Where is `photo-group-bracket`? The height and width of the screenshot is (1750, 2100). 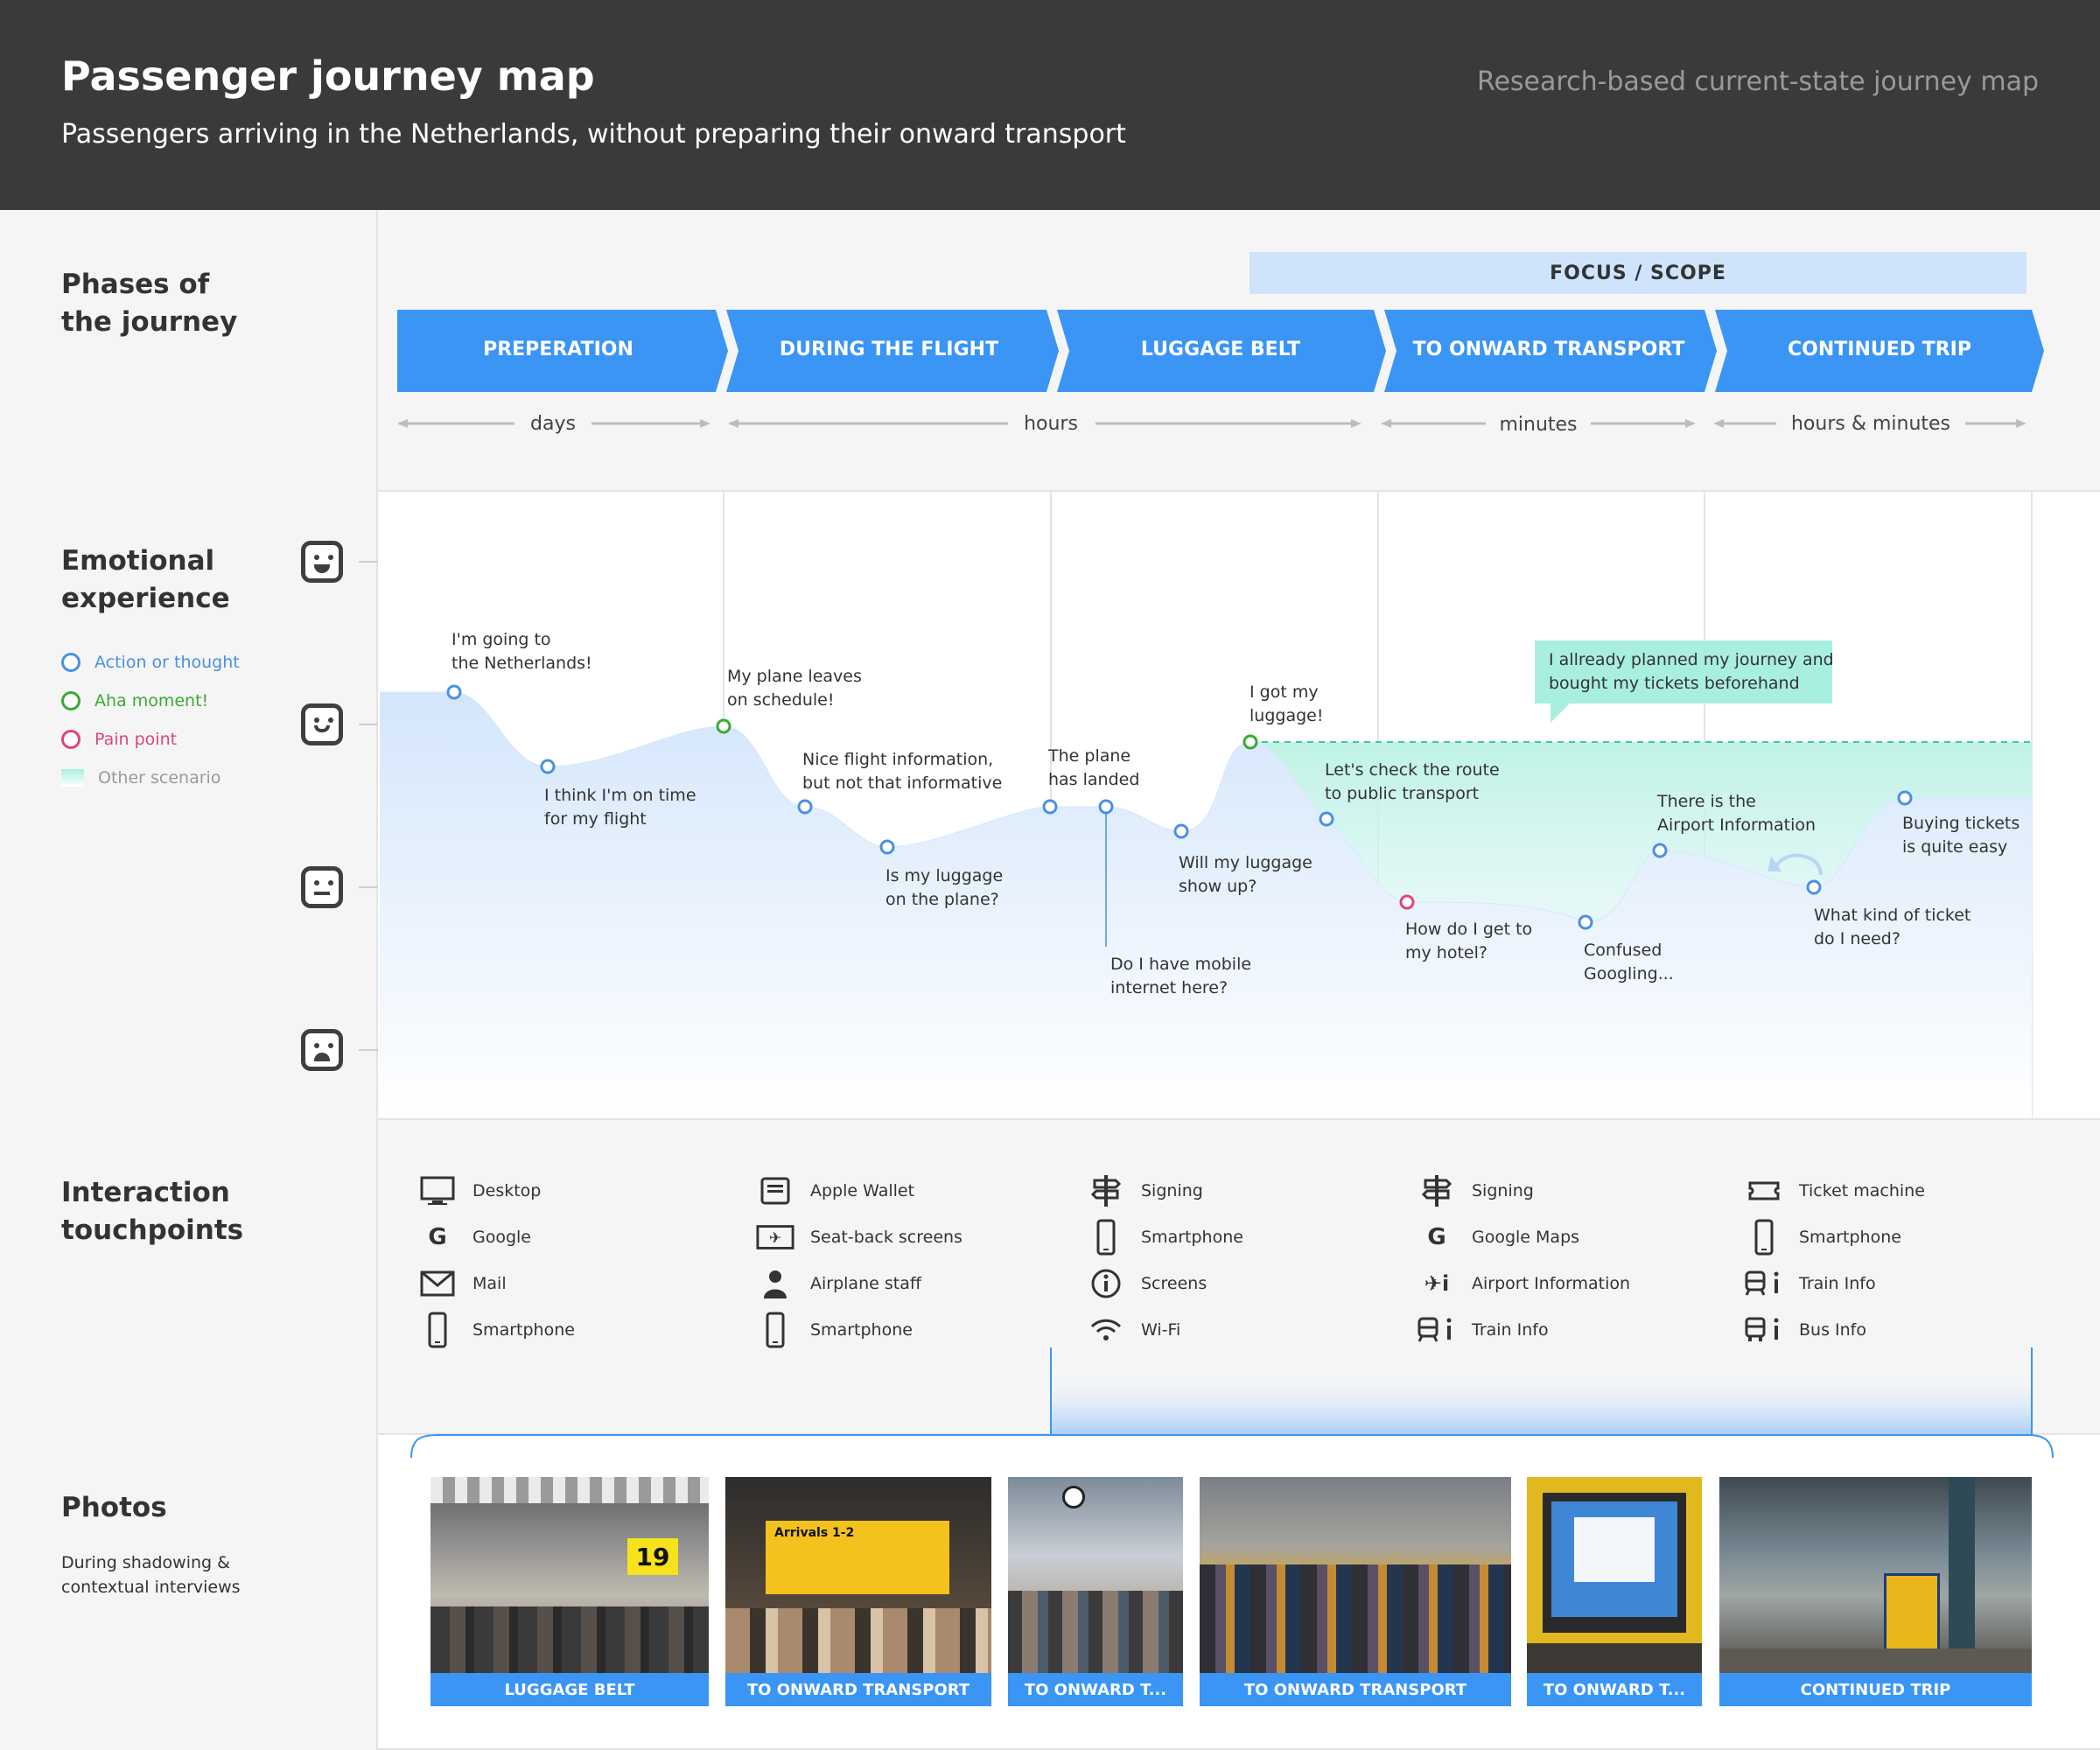
photo-group-bracket is located at coordinates (1232, 1446).